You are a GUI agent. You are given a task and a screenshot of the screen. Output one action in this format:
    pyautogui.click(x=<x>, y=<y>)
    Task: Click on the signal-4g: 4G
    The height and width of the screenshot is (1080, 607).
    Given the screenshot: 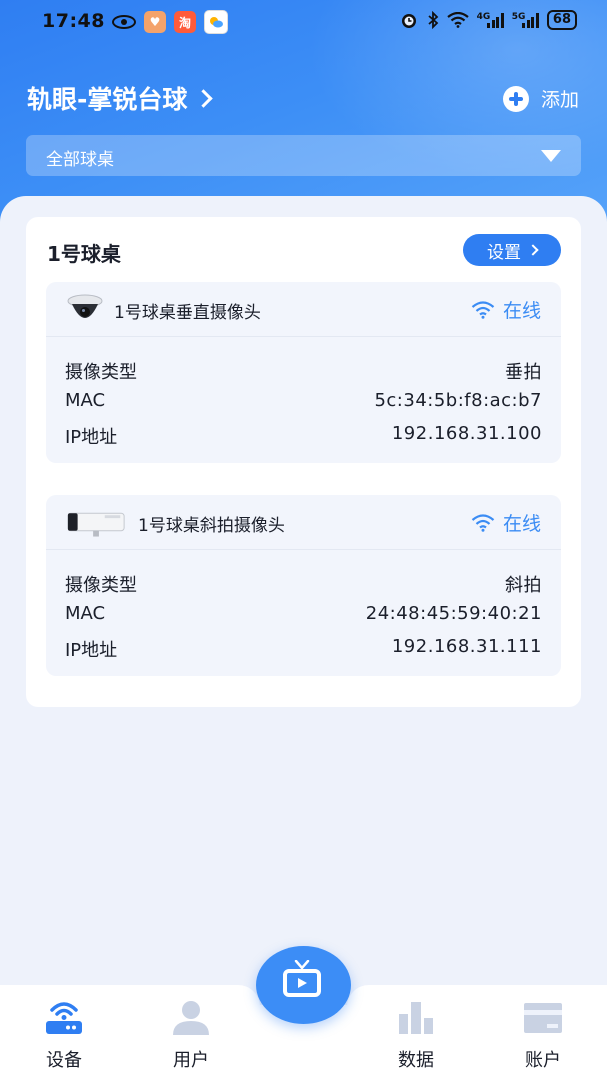 What is the action you would take?
    pyautogui.click(x=490, y=20)
    